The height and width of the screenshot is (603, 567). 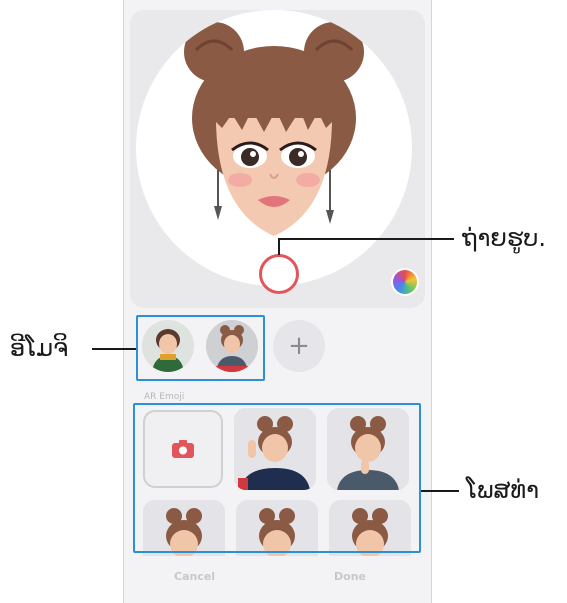 I want to click on capture-callout-line, so click(x=366, y=239).